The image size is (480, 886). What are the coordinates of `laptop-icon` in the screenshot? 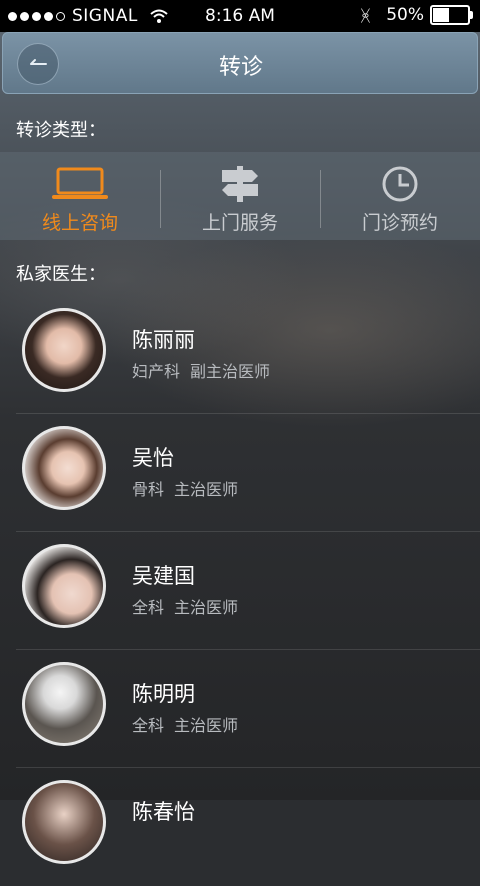 It's located at (80, 183).